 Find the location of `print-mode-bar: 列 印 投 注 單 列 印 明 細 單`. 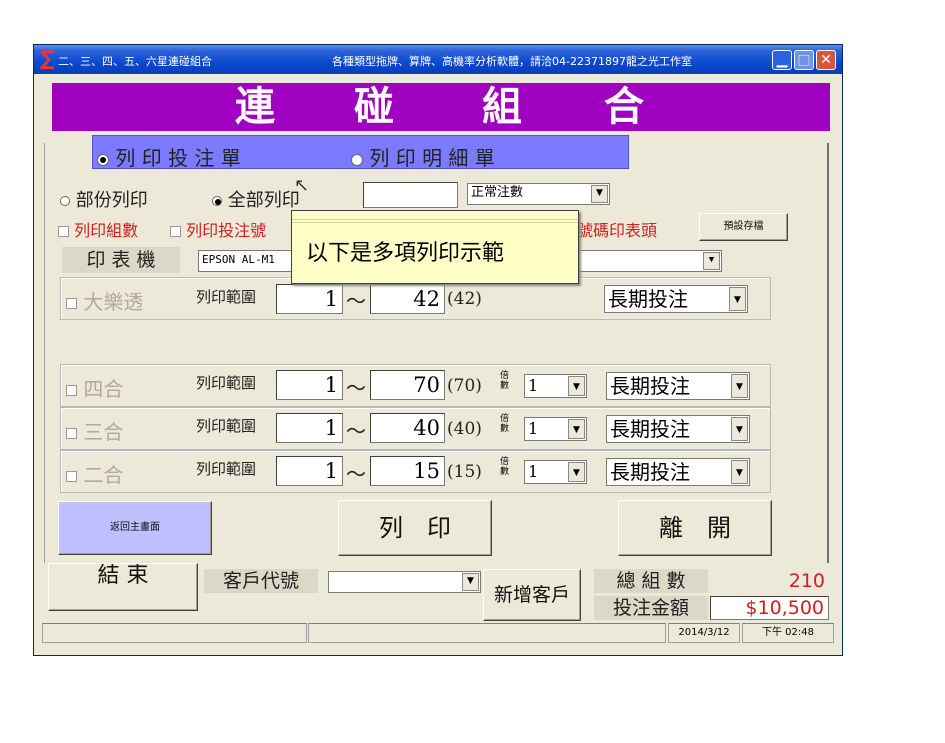

print-mode-bar: 列 印 投 注 單 列 印 明 細 單 is located at coordinates (360, 153).